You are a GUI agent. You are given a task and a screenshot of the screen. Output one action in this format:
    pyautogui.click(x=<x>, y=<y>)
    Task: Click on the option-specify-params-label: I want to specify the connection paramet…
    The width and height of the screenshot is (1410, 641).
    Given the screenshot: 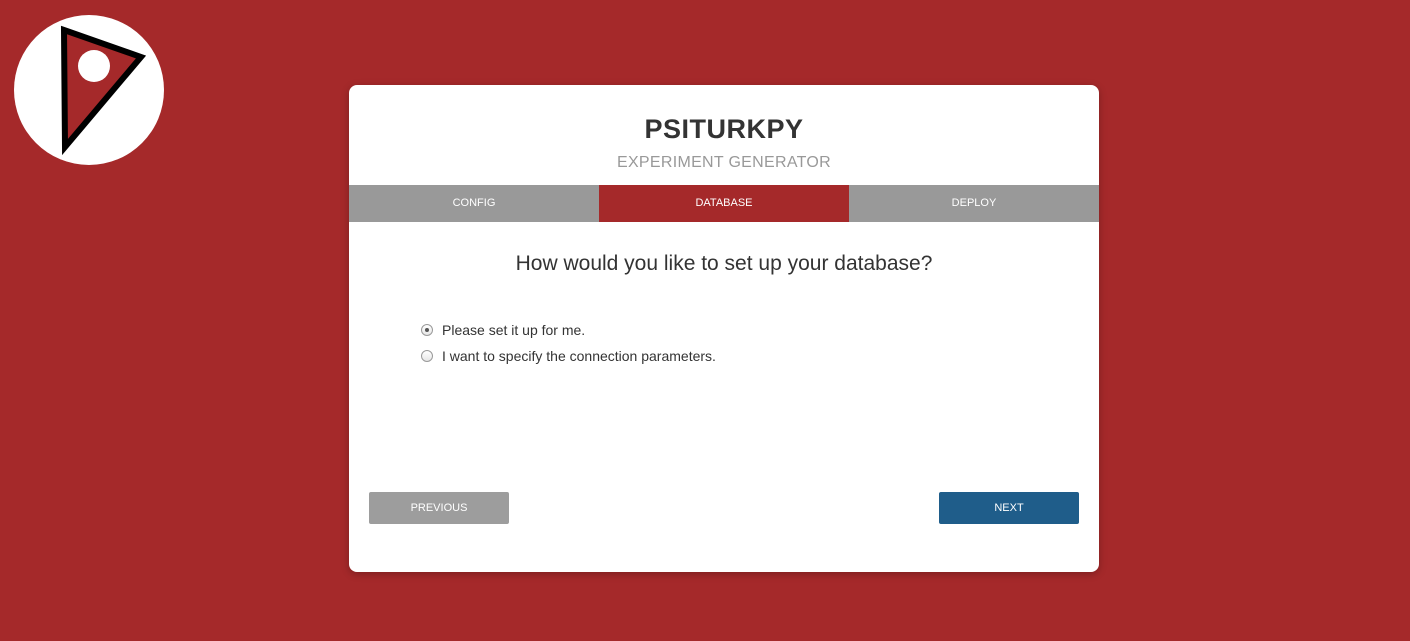 What is the action you would take?
    pyautogui.click(x=579, y=356)
    